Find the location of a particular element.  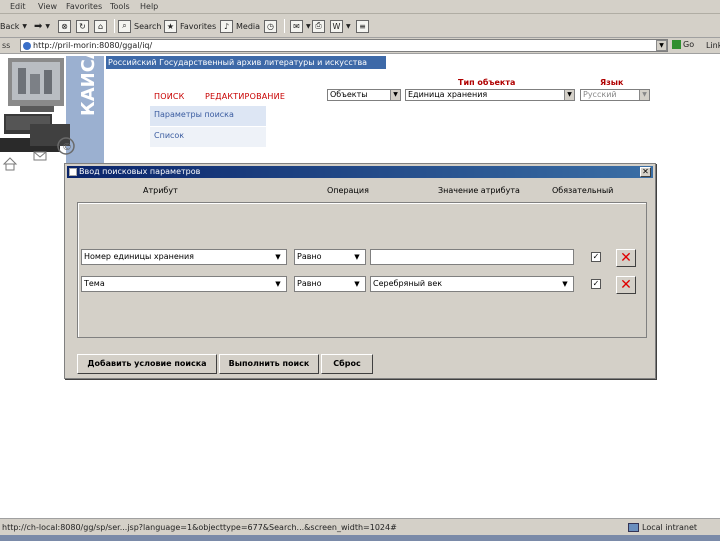

url-input: http://pril-morin:8080/ggal/iq/ is located at coordinates (344, 45).